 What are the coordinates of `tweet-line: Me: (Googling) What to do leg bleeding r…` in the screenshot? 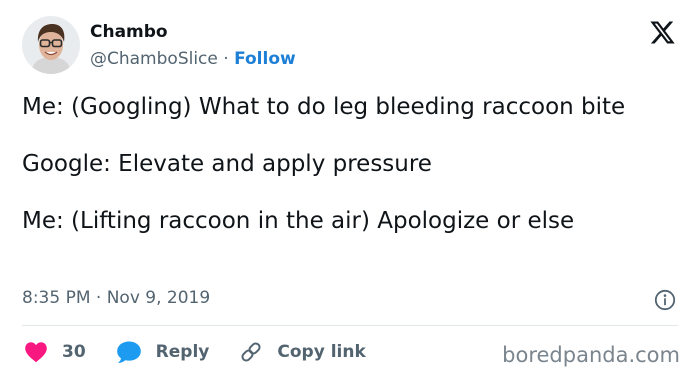 It's located at (324, 107).